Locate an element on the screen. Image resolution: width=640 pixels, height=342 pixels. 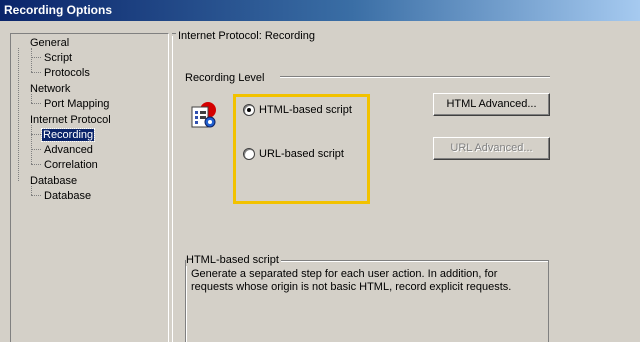
url-based-radio is located at coordinates (249, 154).